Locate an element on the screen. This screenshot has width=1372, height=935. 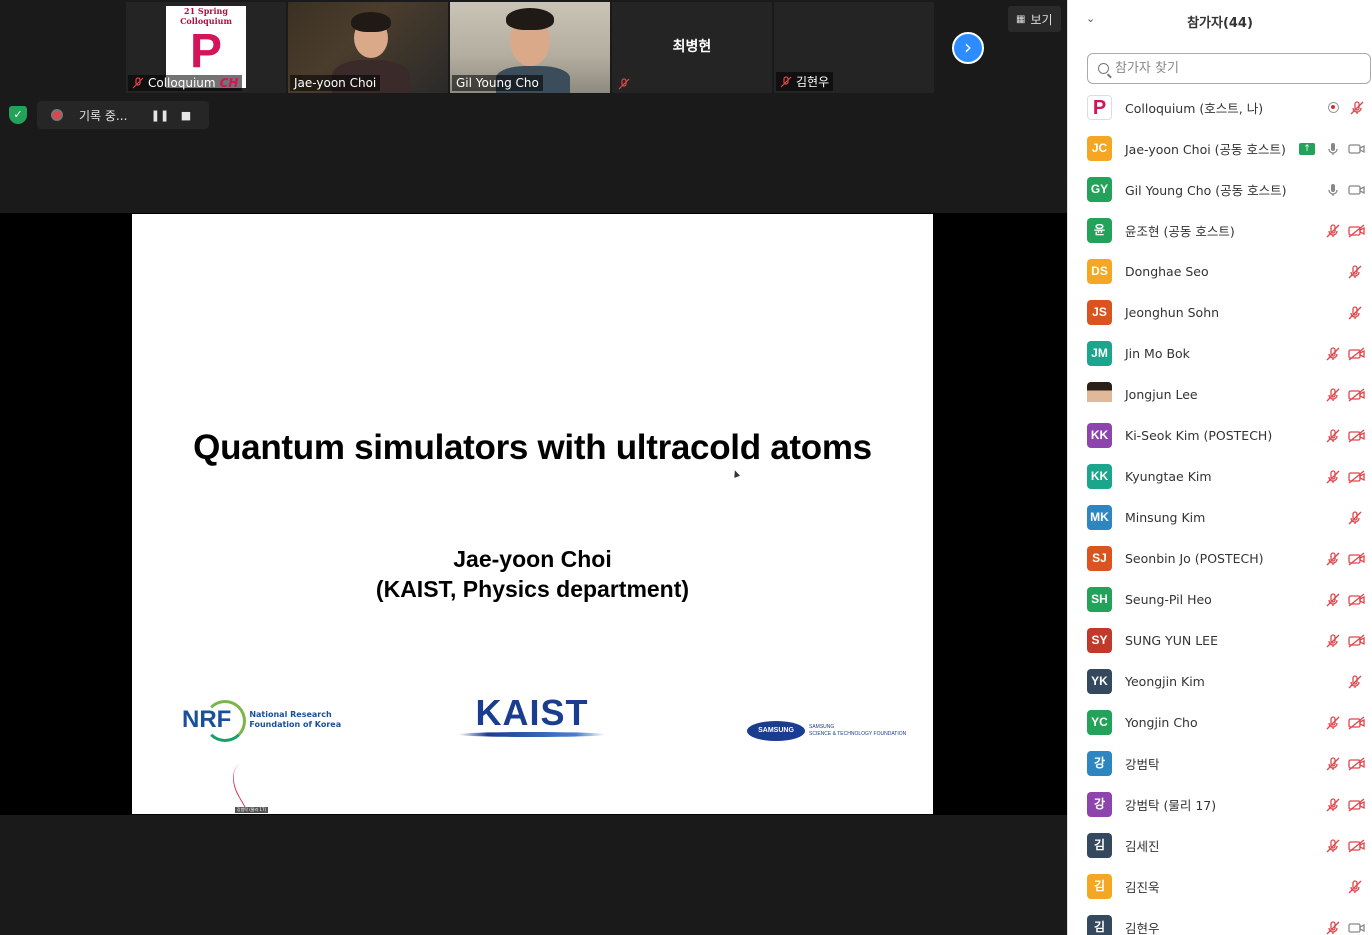
chevron-right-icon: › is located at coordinates (968, 47).